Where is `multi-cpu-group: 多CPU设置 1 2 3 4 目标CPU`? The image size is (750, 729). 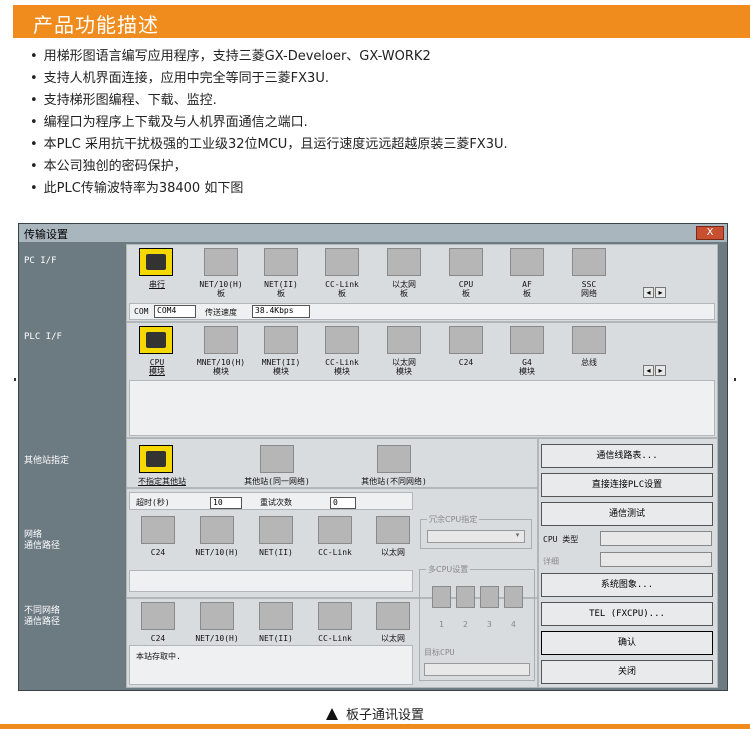 multi-cpu-group: 多CPU设置 1 2 3 4 目标CPU is located at coordinates (477, 622).